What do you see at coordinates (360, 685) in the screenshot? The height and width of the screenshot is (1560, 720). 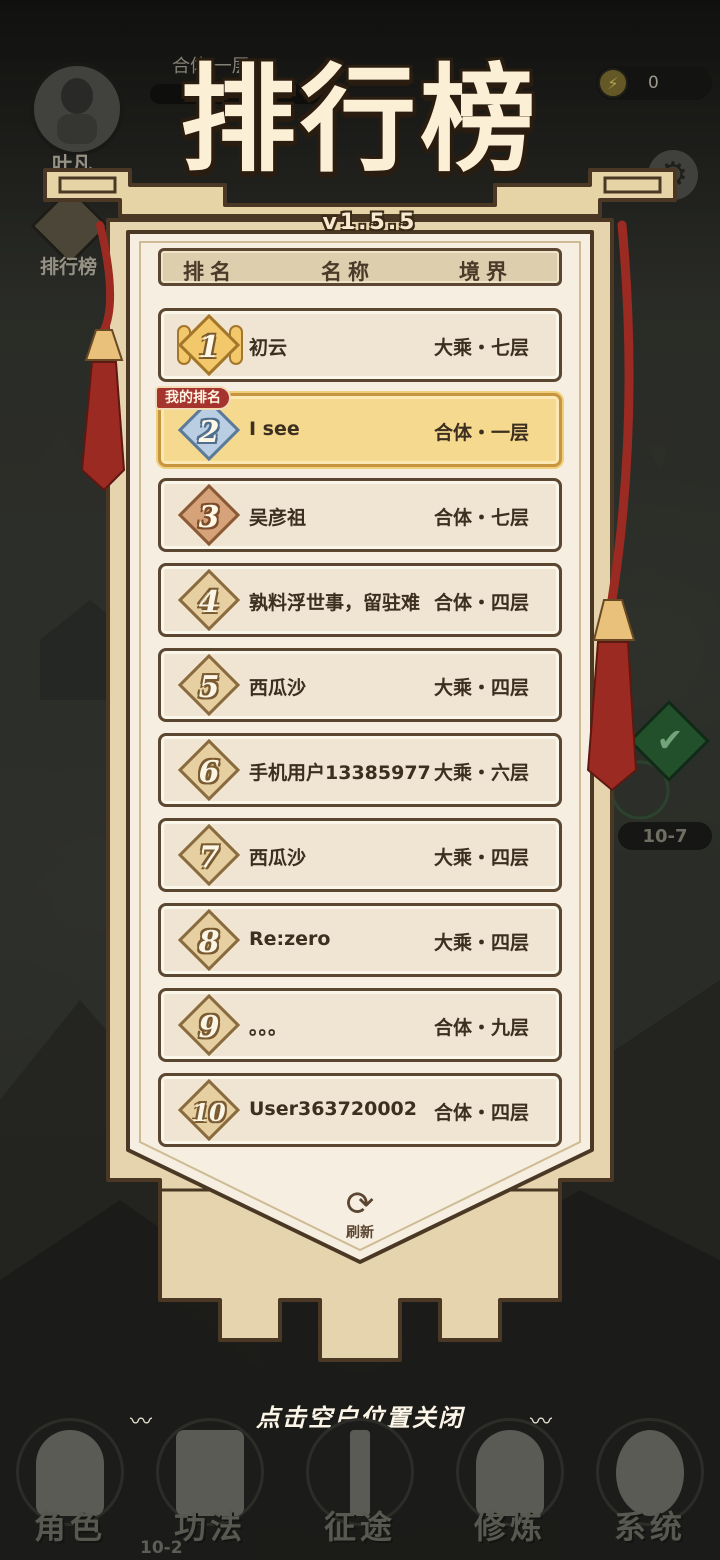 I see `leaderboard-row-5: 5 西瓜沙 大乘・四层` at bounding box center [360, 685].